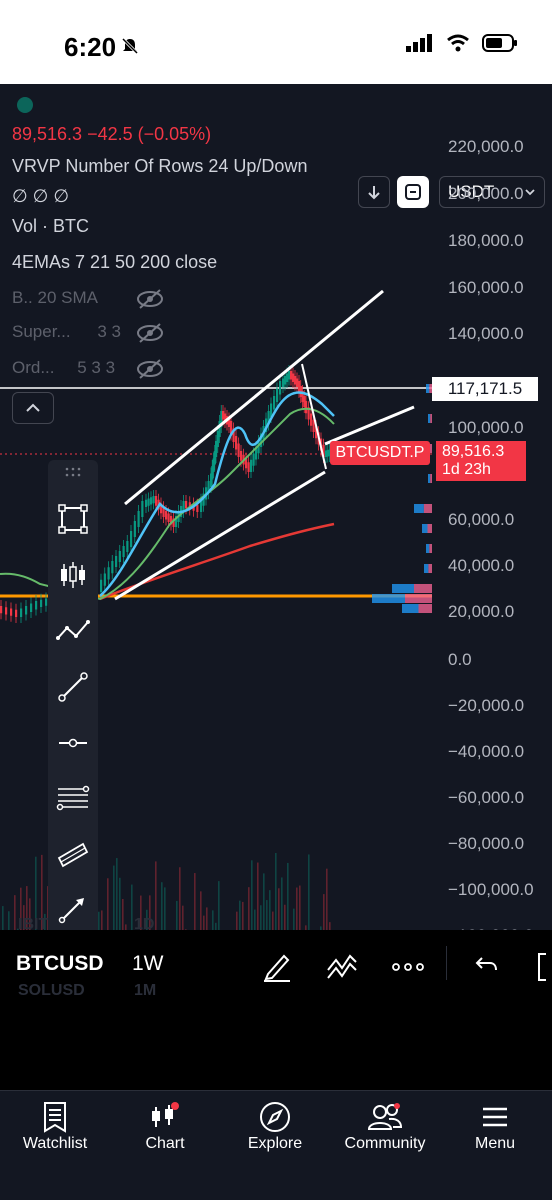 The width and height of the screenshot is (552, 1200). Describe the element at coordinates (55, 1145) in the screenshot. I see `tab-watchlist: Watchlist` at that location.